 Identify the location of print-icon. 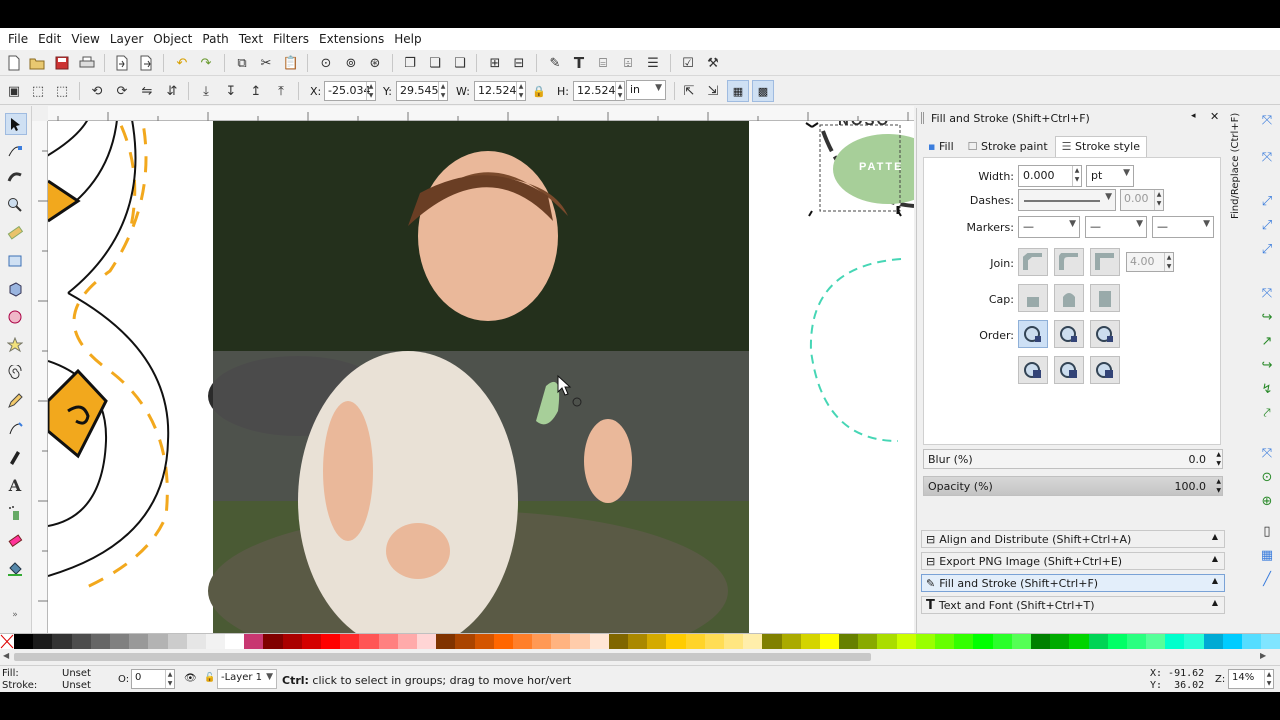
(87, 63).